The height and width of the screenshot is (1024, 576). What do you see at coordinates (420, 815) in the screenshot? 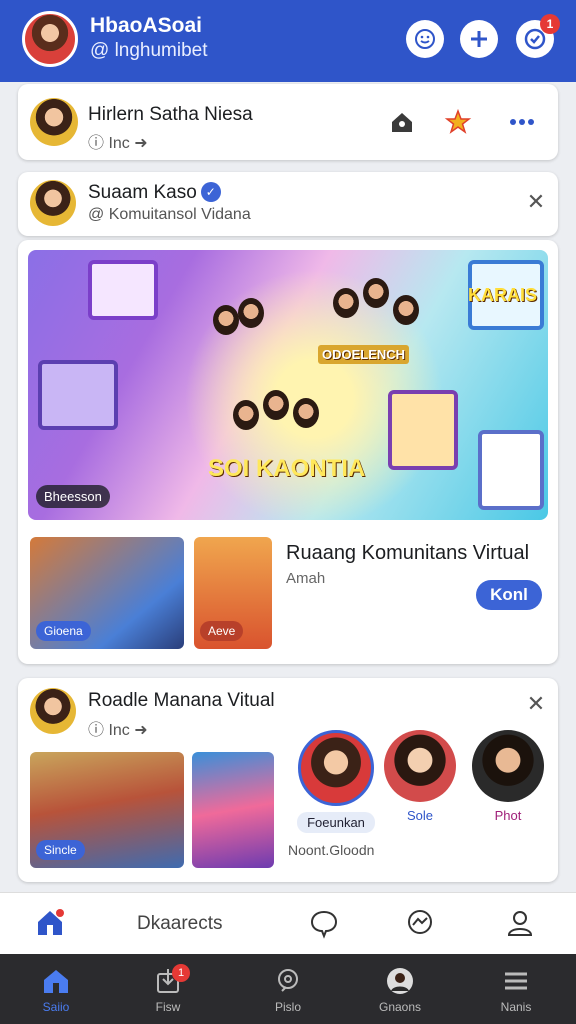
I see `person-label: Sole` at bounding box center [420, 815].